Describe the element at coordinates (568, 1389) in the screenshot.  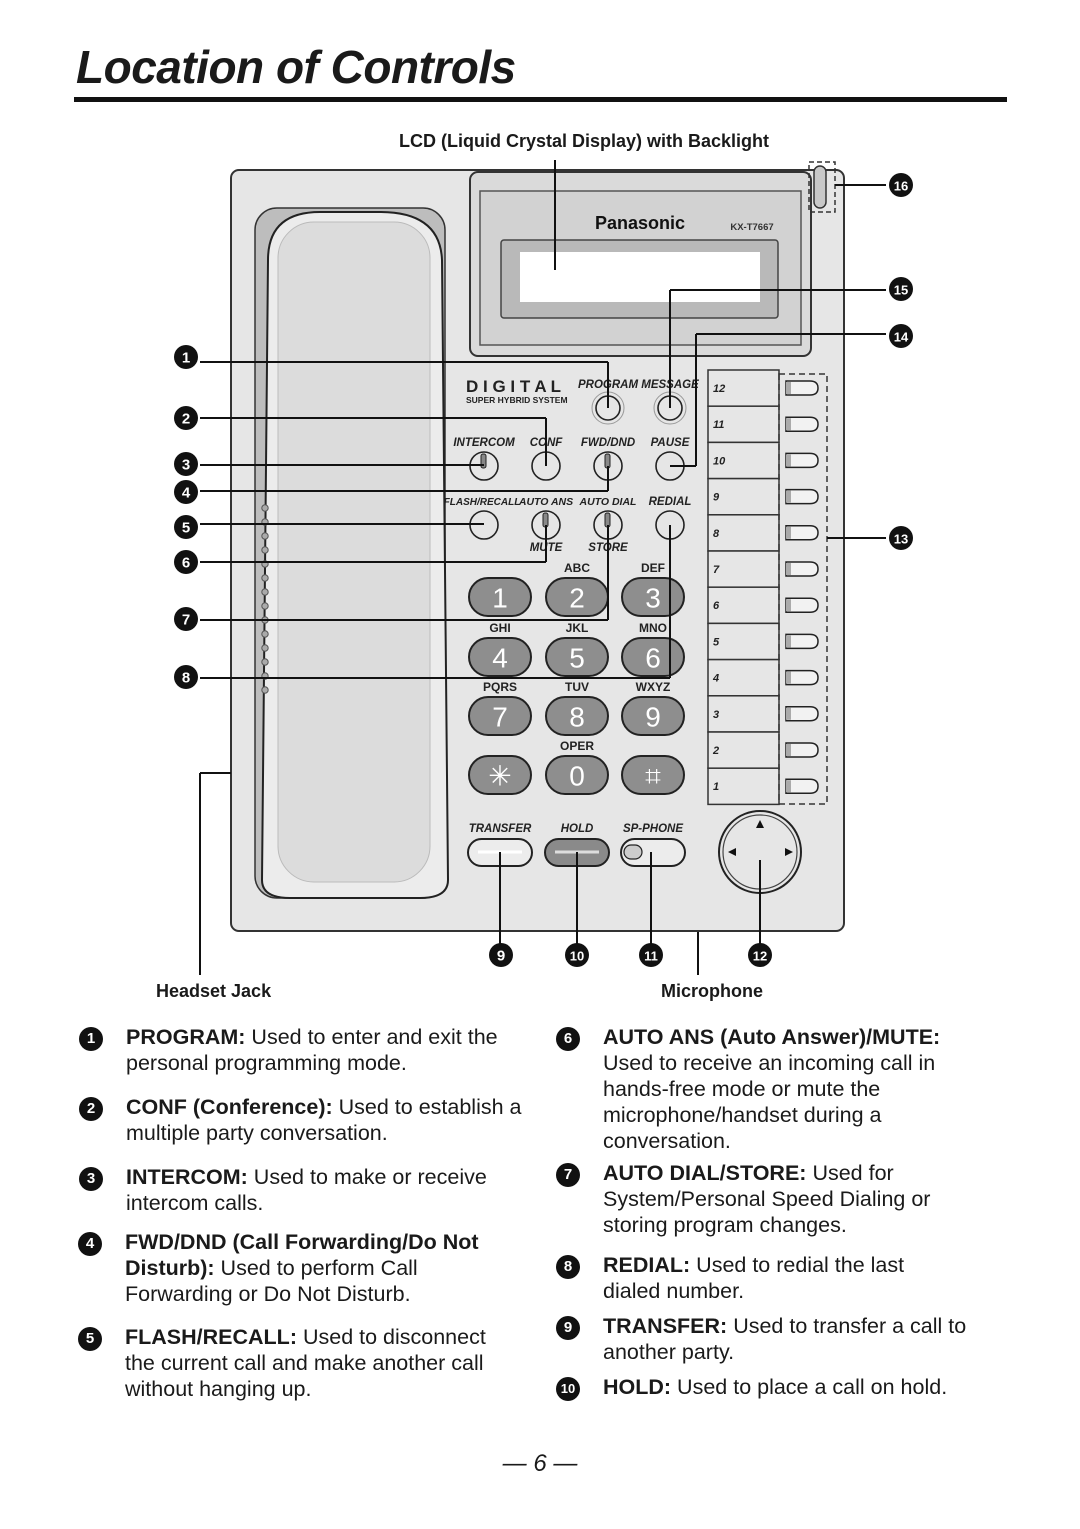
I see `number-badge: 10` at that location.